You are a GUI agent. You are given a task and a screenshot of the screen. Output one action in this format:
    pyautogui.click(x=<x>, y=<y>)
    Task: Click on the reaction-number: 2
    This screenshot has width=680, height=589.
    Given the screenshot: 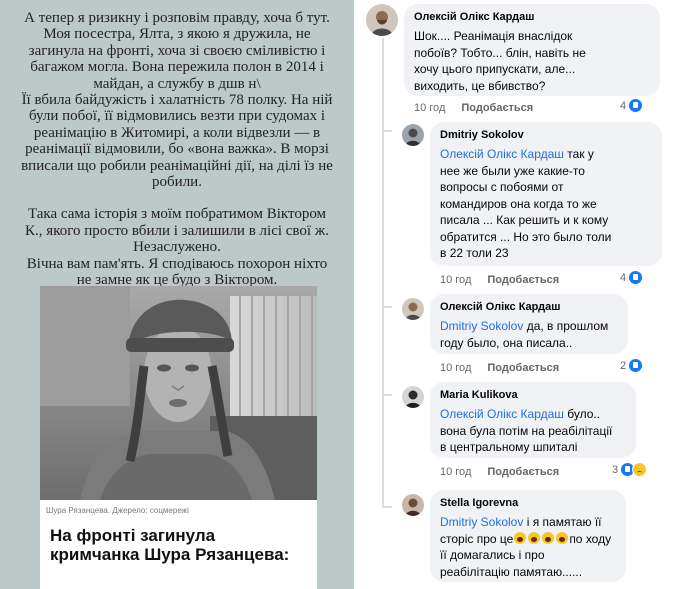 What is the action you would take?
    pyautogui.click(x=623, y=365)
    